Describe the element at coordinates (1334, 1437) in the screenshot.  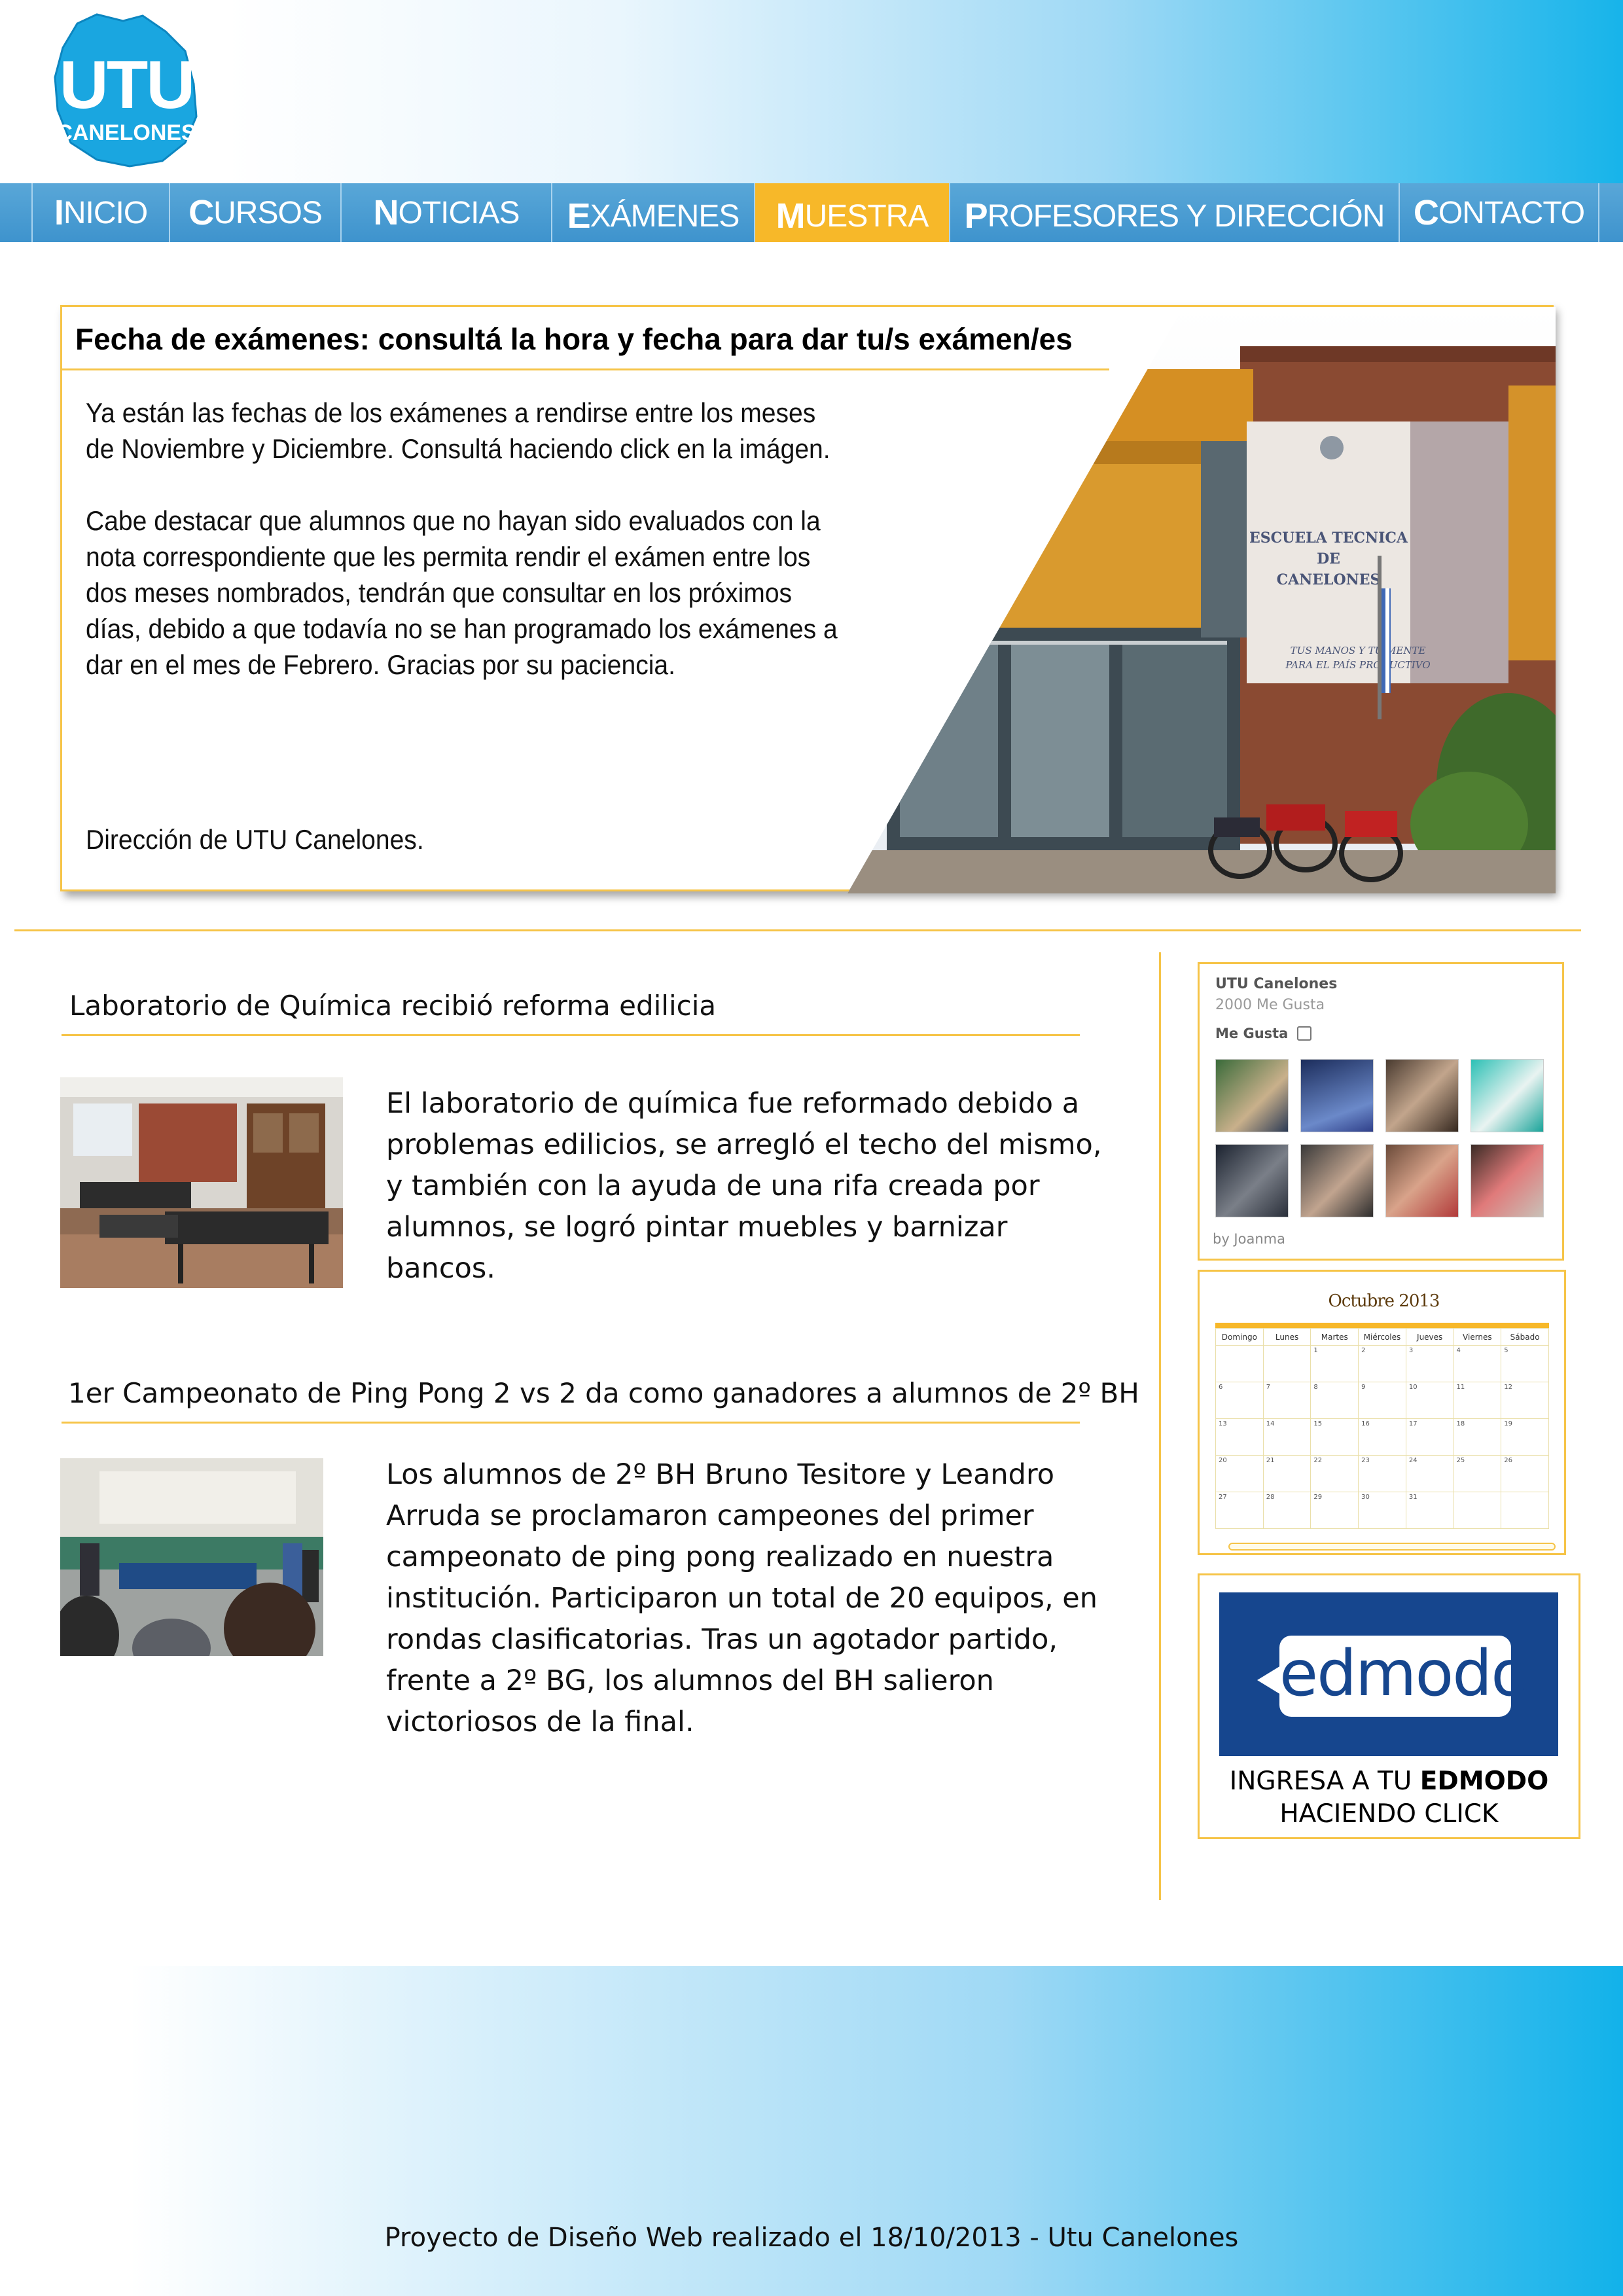
I see `calendar-day-cell: 15` at that location.